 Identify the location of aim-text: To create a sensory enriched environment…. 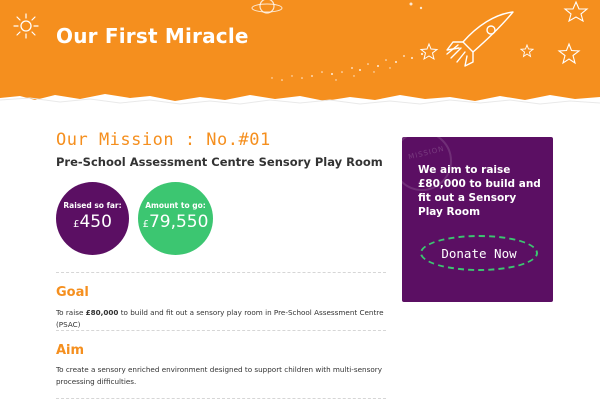
(219, 375).